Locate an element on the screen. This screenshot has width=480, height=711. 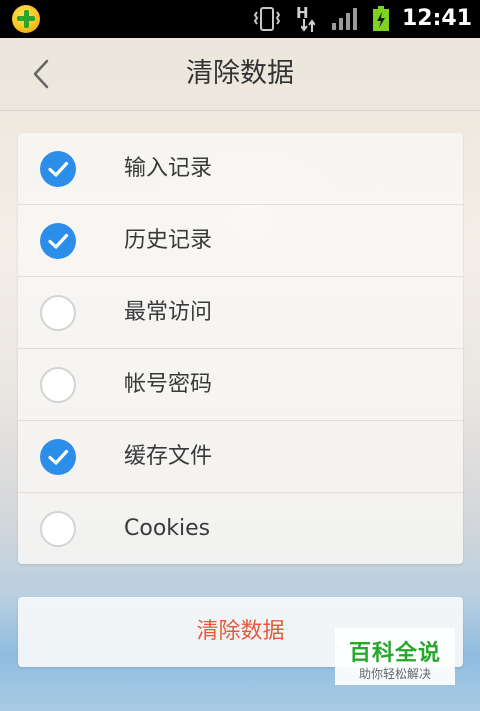
status-bar: H 12:41 is located at coordinates (240, 19).